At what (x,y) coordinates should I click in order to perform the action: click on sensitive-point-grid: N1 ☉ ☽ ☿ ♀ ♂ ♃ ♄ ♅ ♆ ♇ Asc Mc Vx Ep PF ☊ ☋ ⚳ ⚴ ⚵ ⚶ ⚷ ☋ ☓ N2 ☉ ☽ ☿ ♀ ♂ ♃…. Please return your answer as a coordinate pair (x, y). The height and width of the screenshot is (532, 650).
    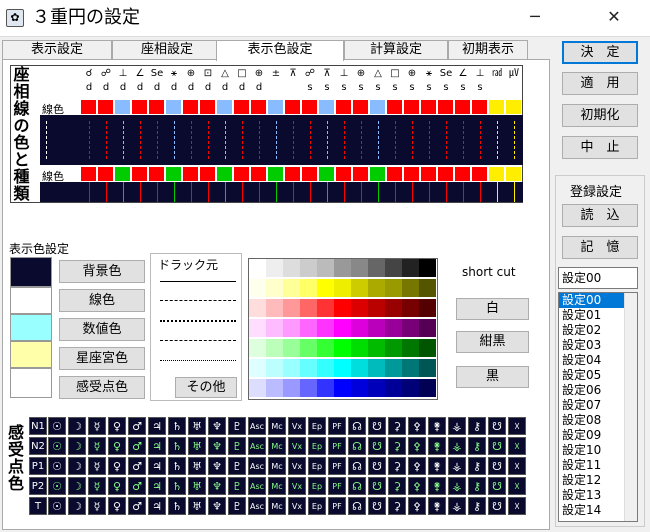
    Looking at the image, I should click on (279, 467).